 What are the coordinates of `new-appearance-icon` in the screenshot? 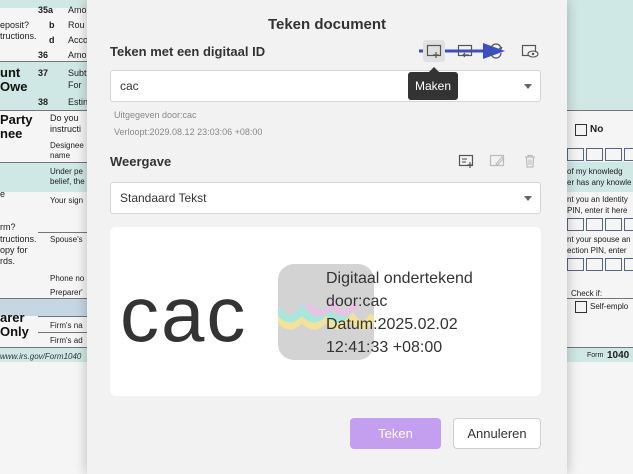 It's located at (466, 161).